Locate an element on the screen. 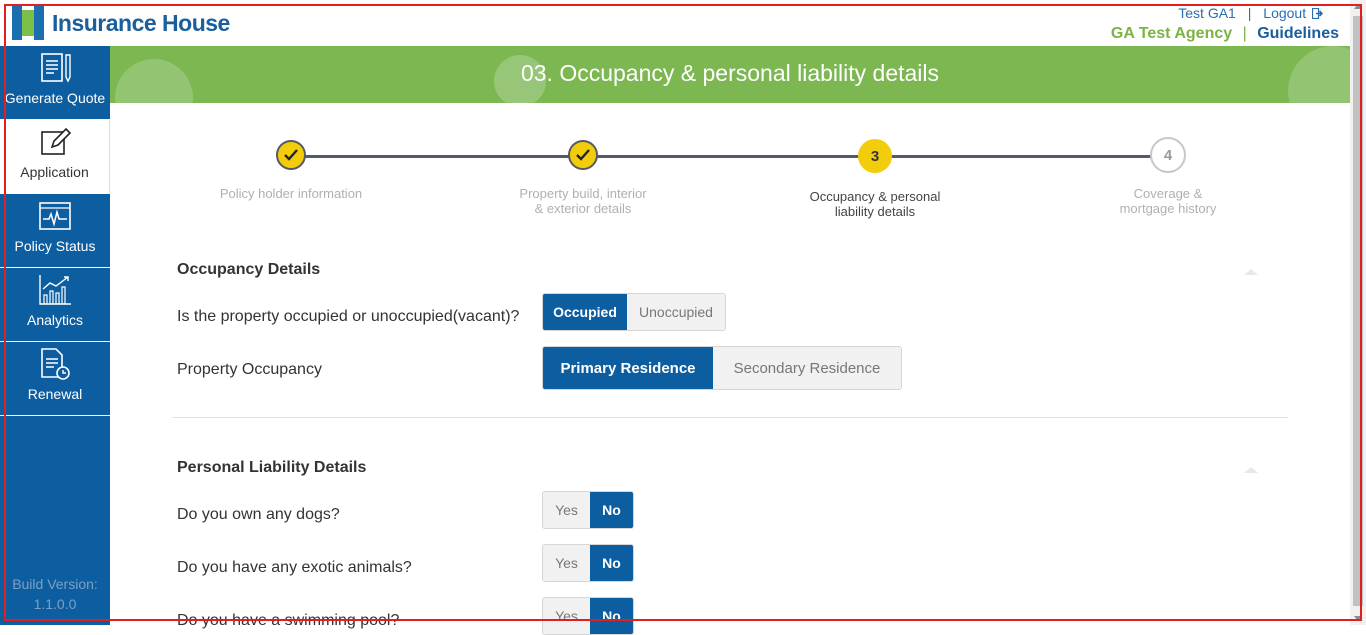 The image size is (1366, 635). unoccupied-option: Unoccupied is located at coordinates (676, 312).